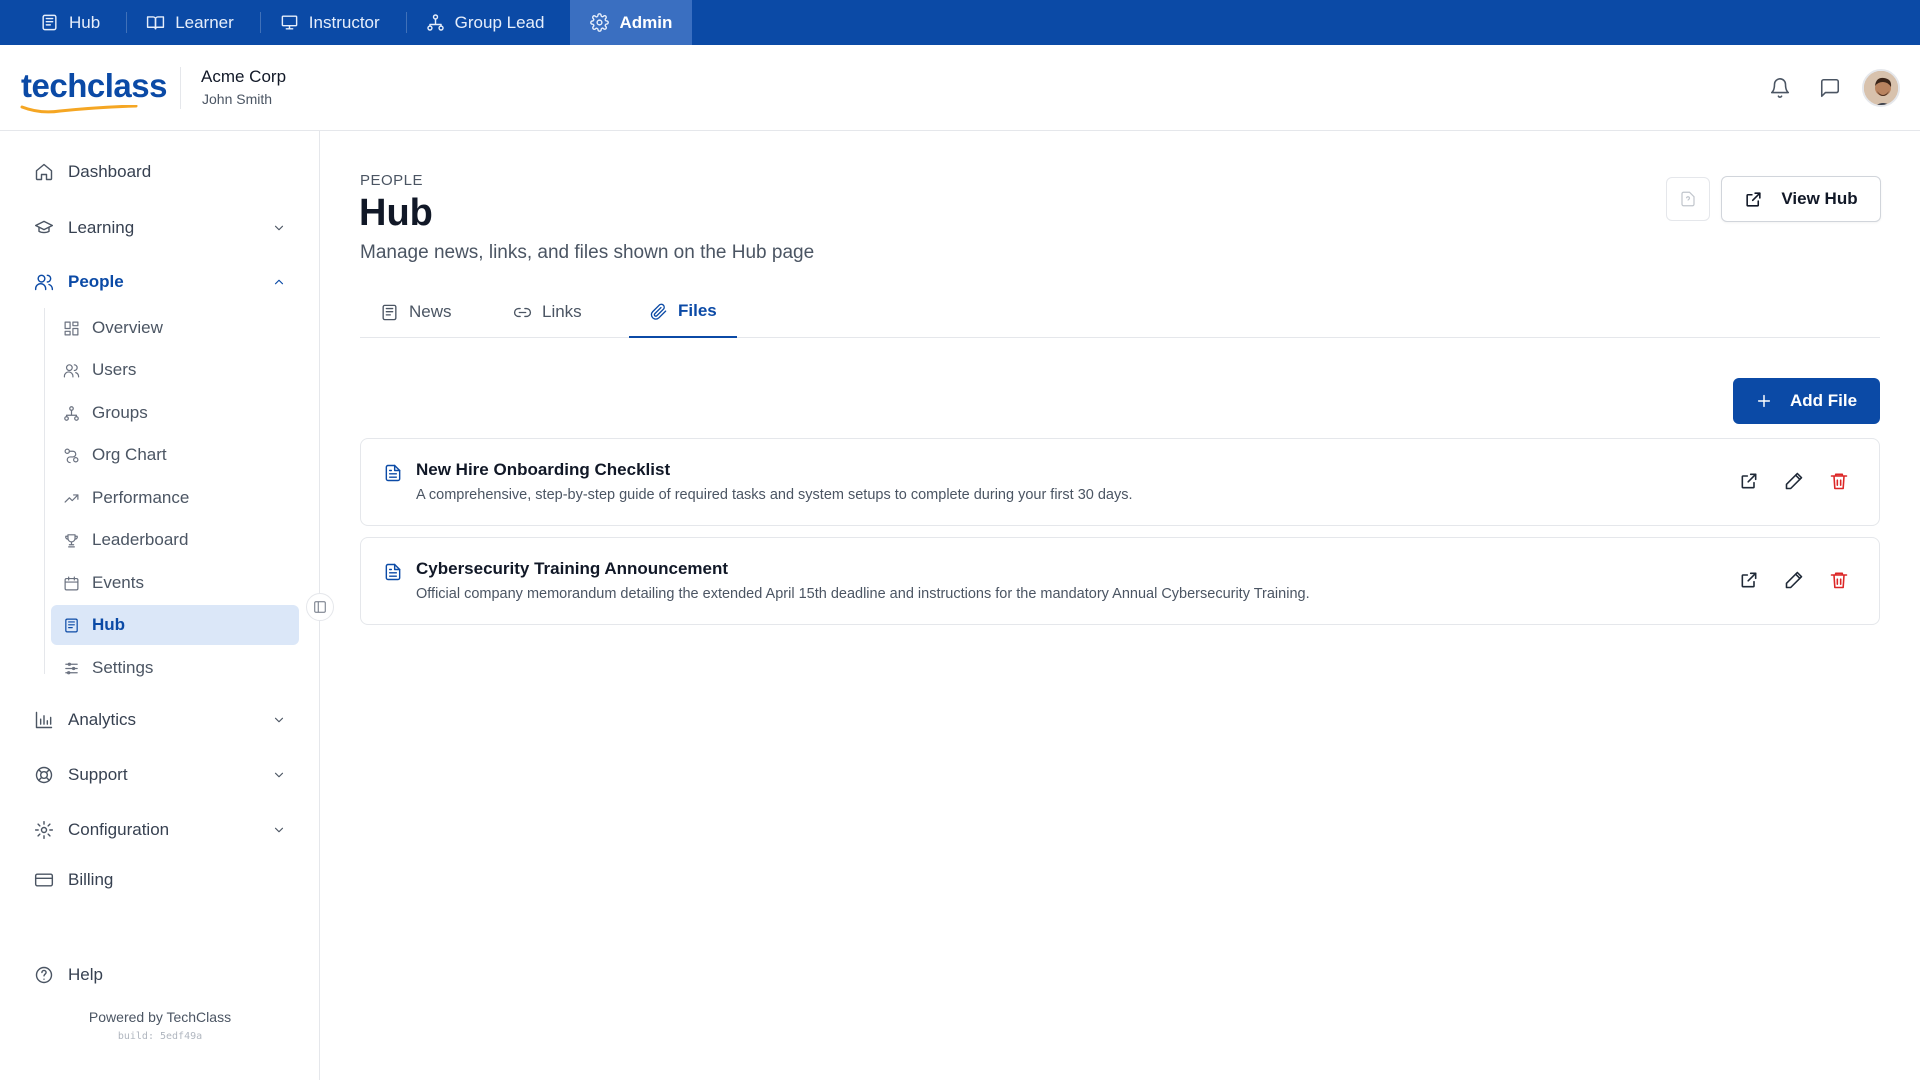 This screenshot has width=1920, height=1080. I want to click on sidebar-item-configuration: Configuration, so click(164, 830).